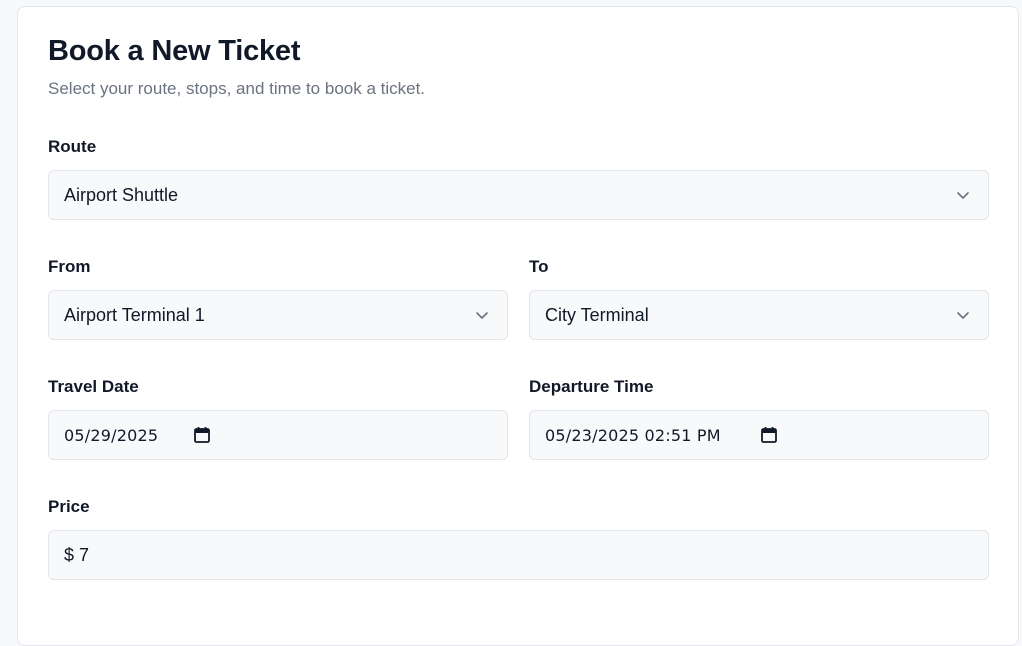 The width and height of the screenshot is (1022, 646). Describe the element at coordinates (597, 314) in the screenshot. I see `to-select-value: City Terminal` at that location.